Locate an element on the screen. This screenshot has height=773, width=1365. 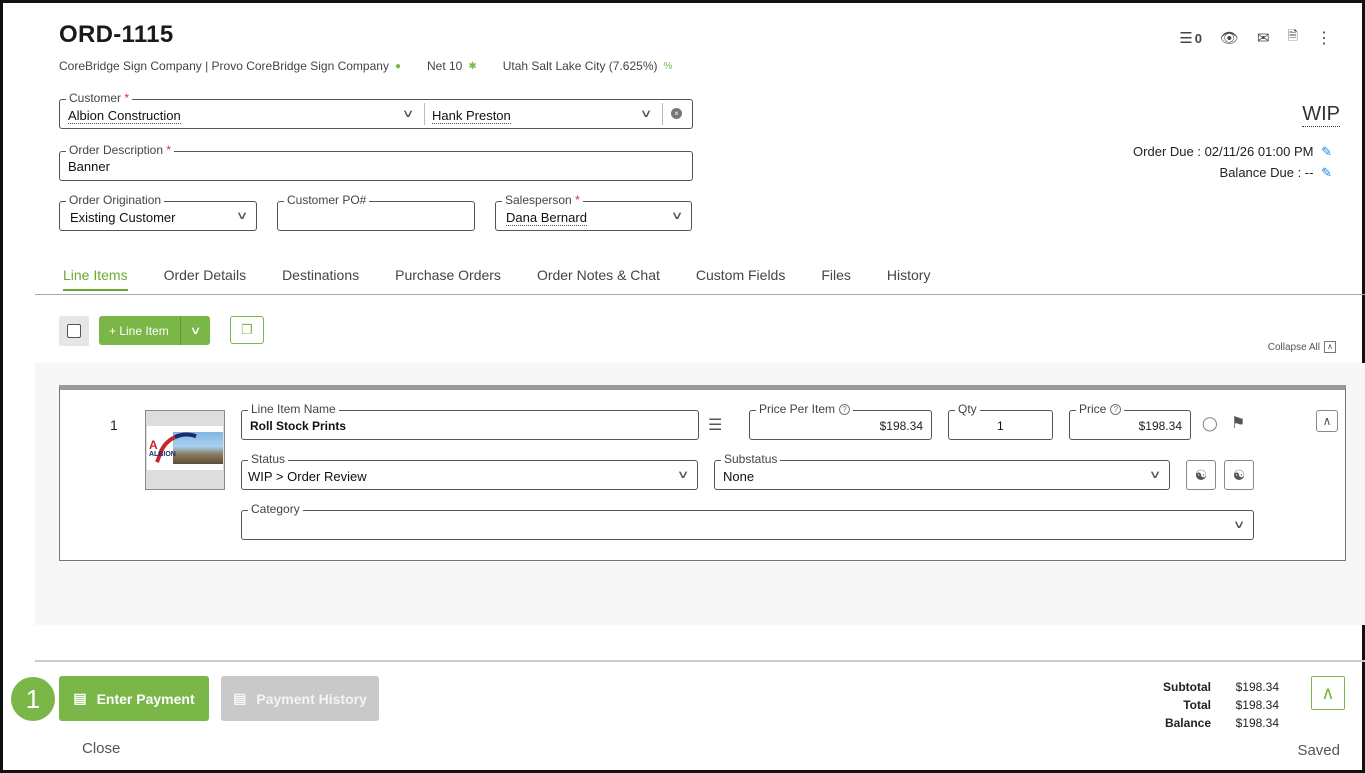
price-label: Price is located at coordinates (1093, 409).